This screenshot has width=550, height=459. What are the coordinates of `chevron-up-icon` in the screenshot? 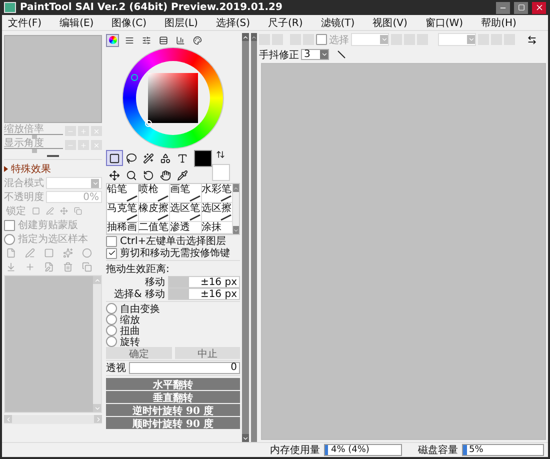 It's located at (97, 280).